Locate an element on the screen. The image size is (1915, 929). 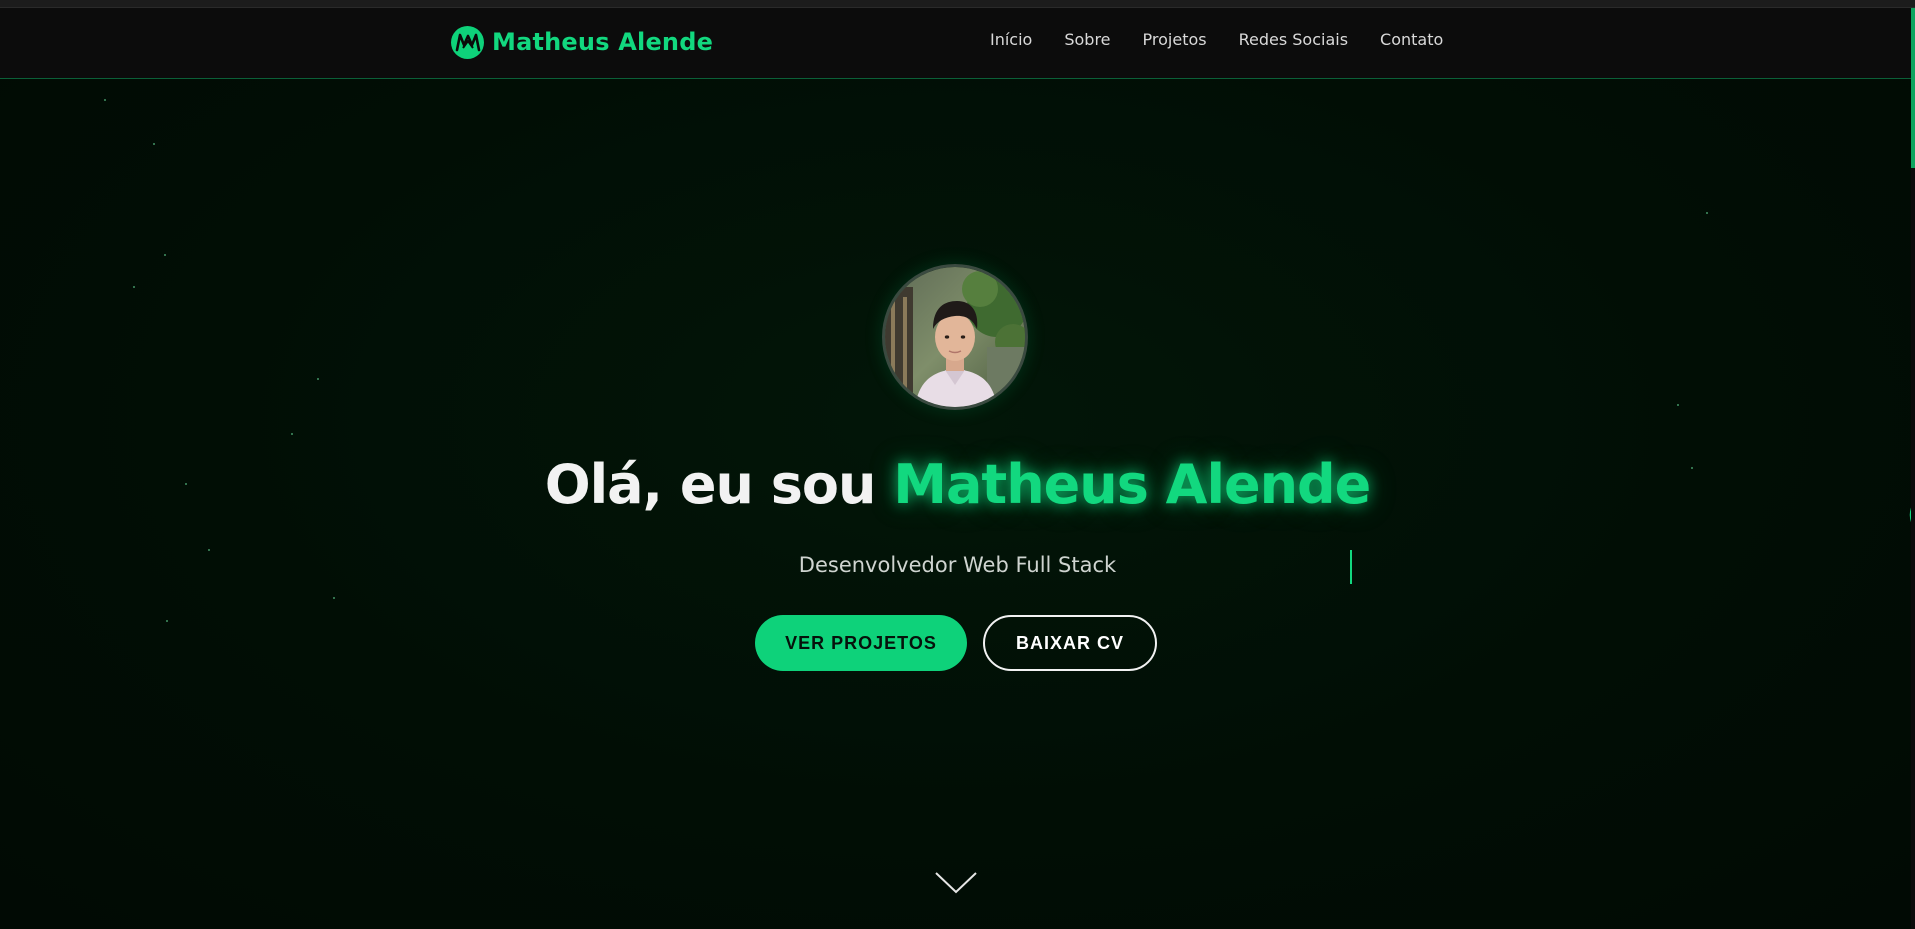
nav-link-redes-sociais: Redes Sociais is located at coordinates (1293, 39).